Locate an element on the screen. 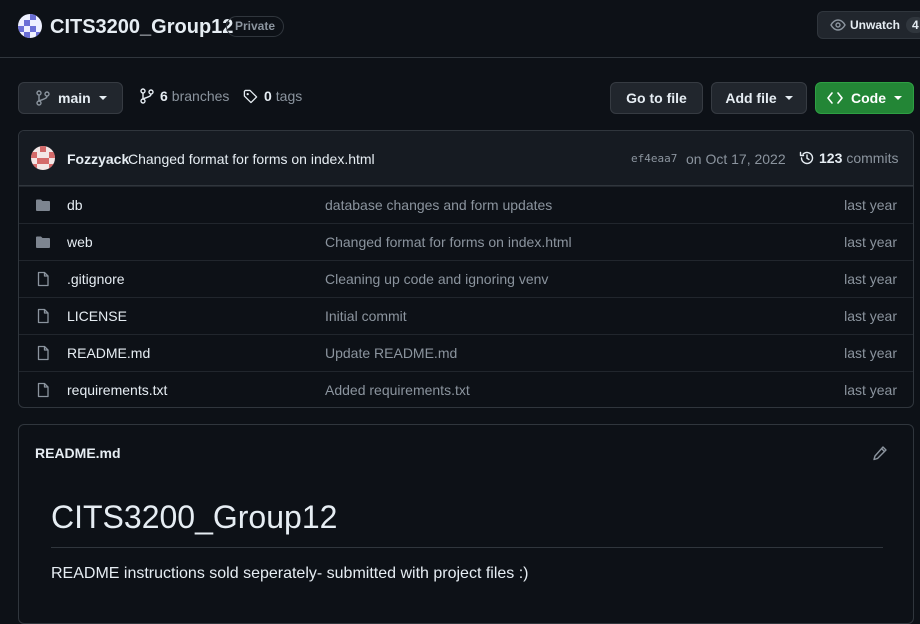 This screenshot has height=624, width=920. readme-heading: CITS3200_Group12 is located at coordinates (467, 522).